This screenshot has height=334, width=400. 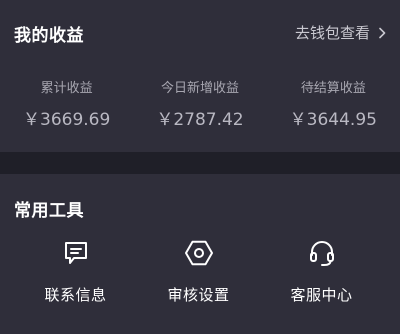 What do you see at coordinates (332, 33) in the screenshot?
I see `wallet-link-label: 去钱包查看` at bounding box center [332, 33].